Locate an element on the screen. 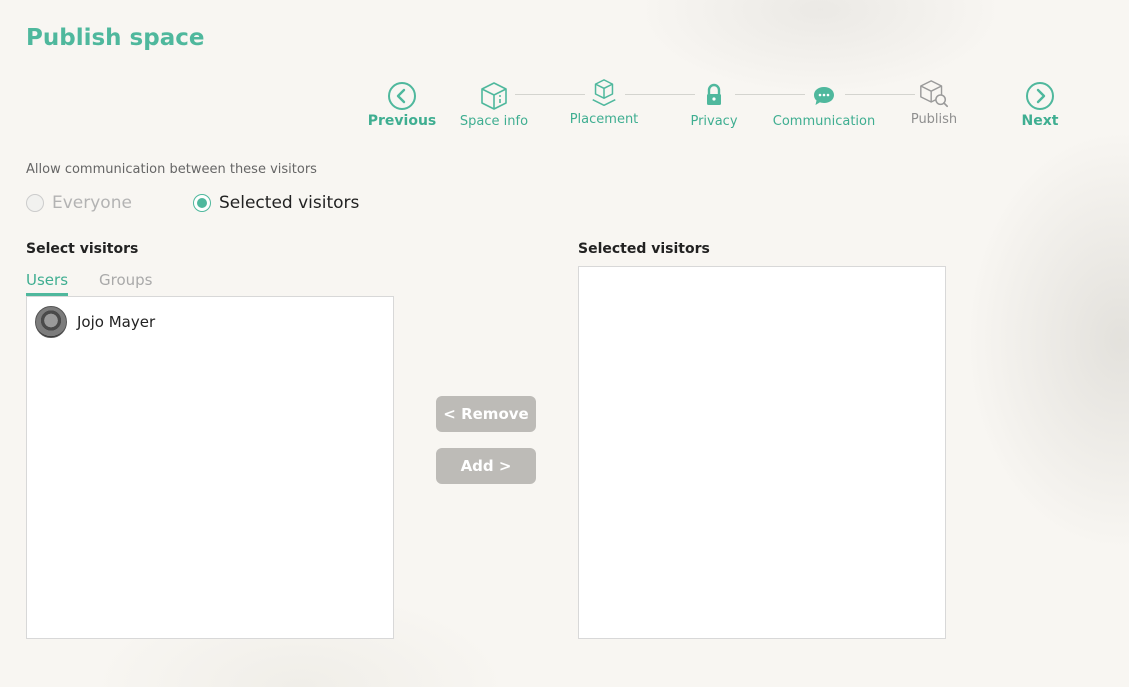 This screenshot has height=687, width=1129. step-label: Space info is located at coordinates (494, 121).